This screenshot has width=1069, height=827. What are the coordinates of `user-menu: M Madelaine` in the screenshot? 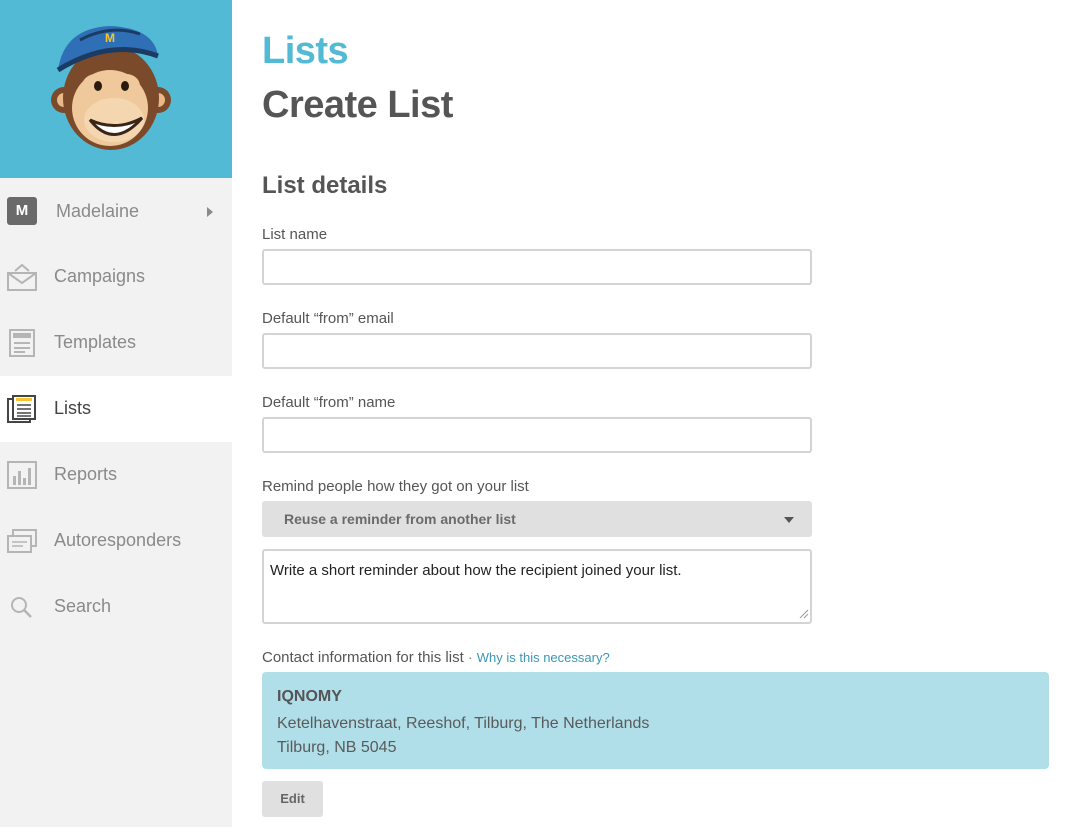 It's located at (116, 211).